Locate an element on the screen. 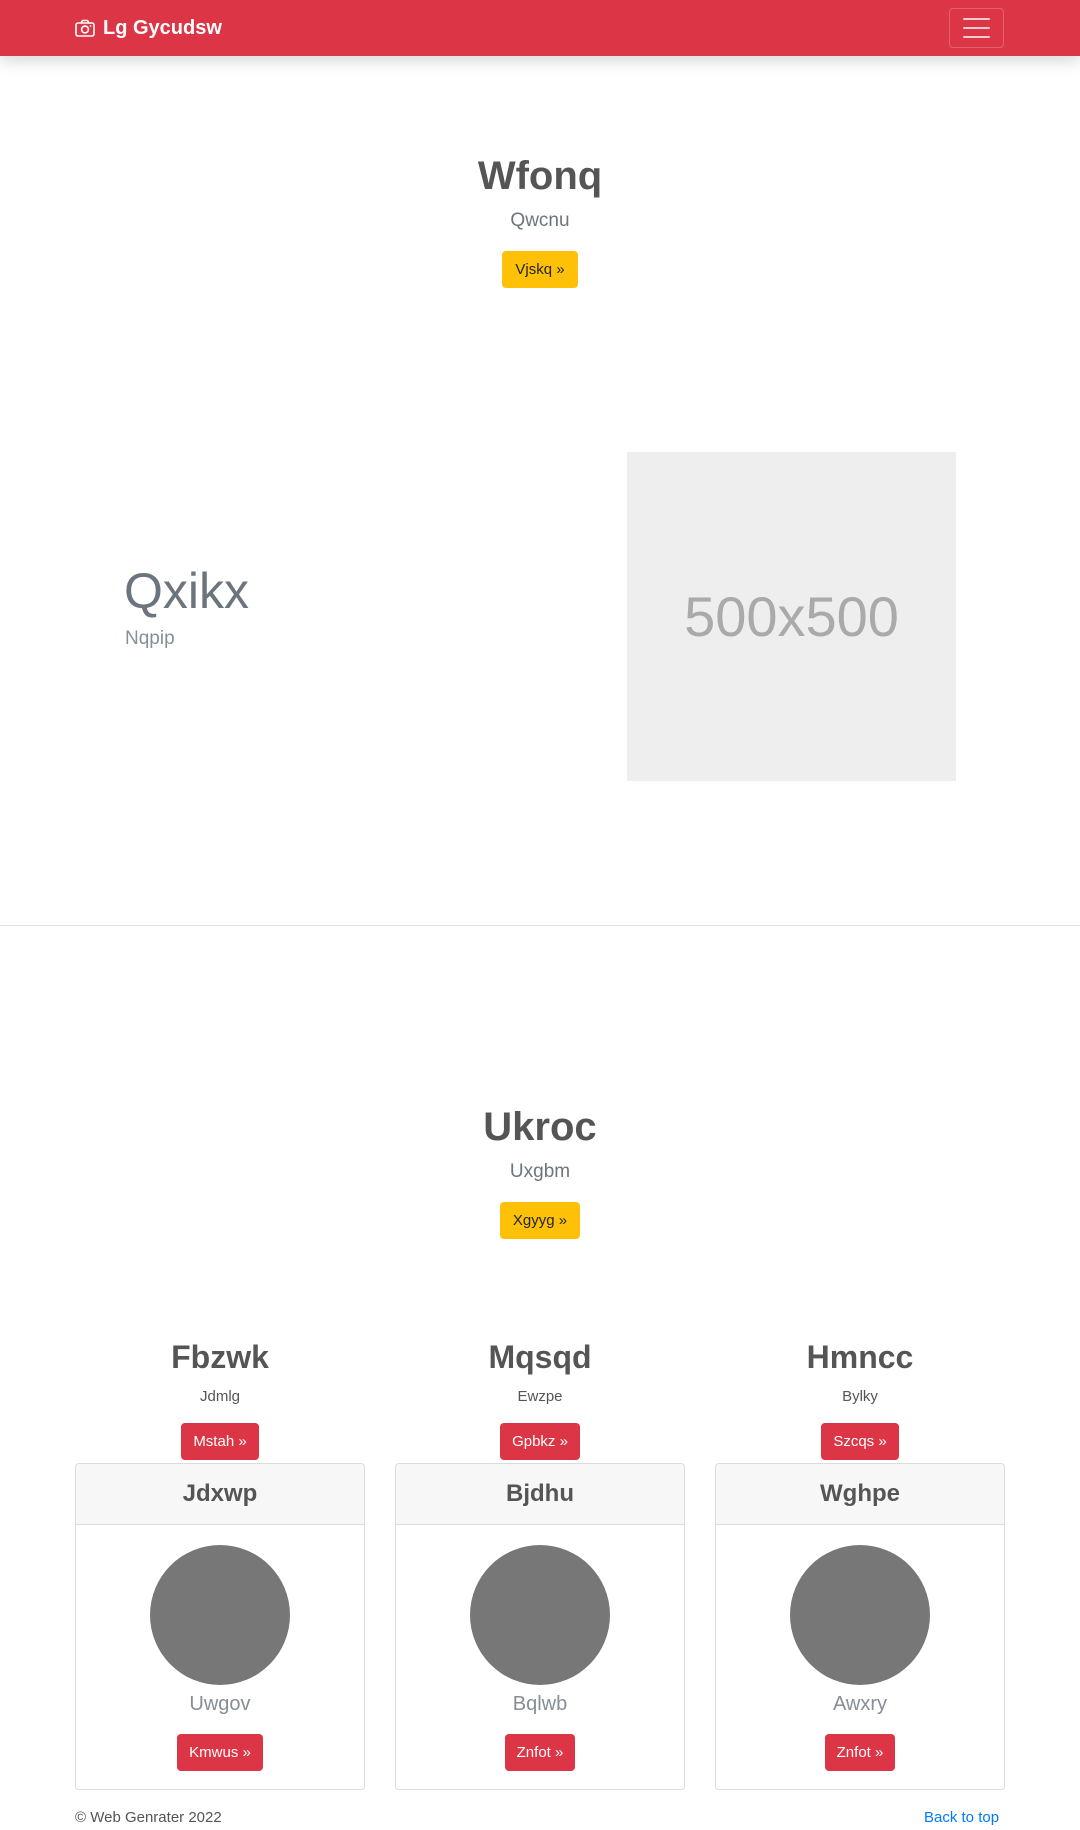  column-item: Mqsqd Ewzpe Gpbkz » is located at coordinates (540, 1399).